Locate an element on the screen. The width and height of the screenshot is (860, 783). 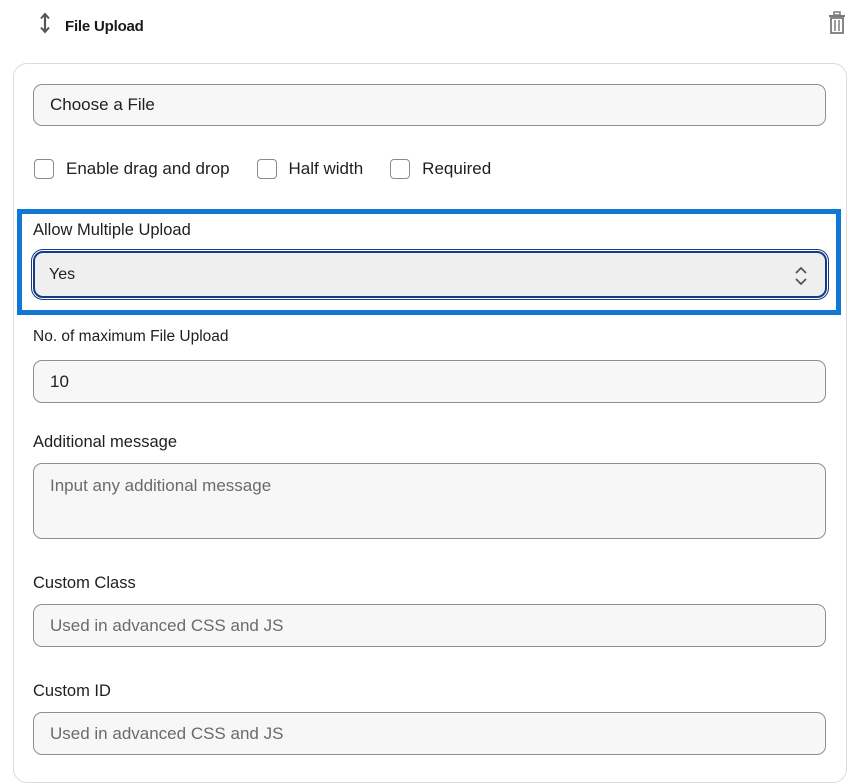
additional-message-label: Additional message is located at coordinates (105, 442).